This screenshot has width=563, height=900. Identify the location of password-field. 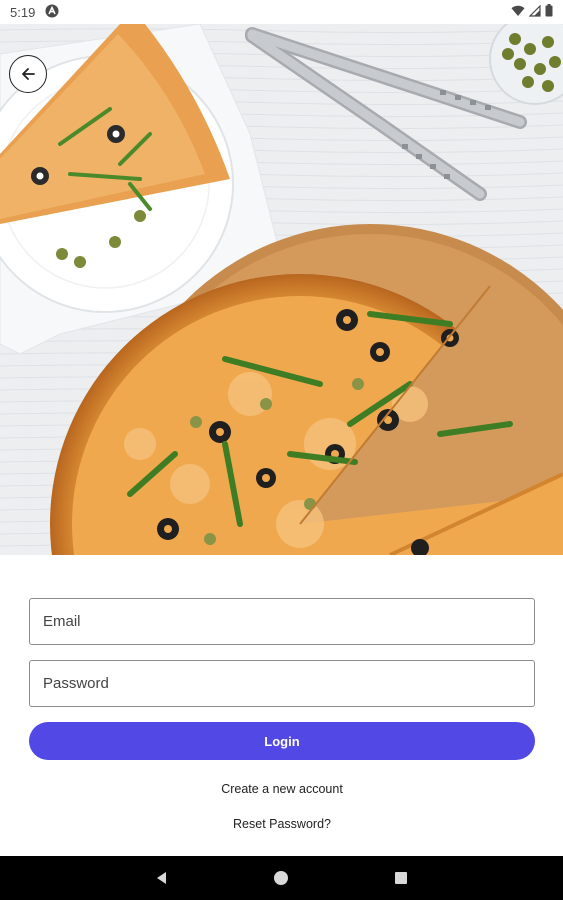
(282, 683).